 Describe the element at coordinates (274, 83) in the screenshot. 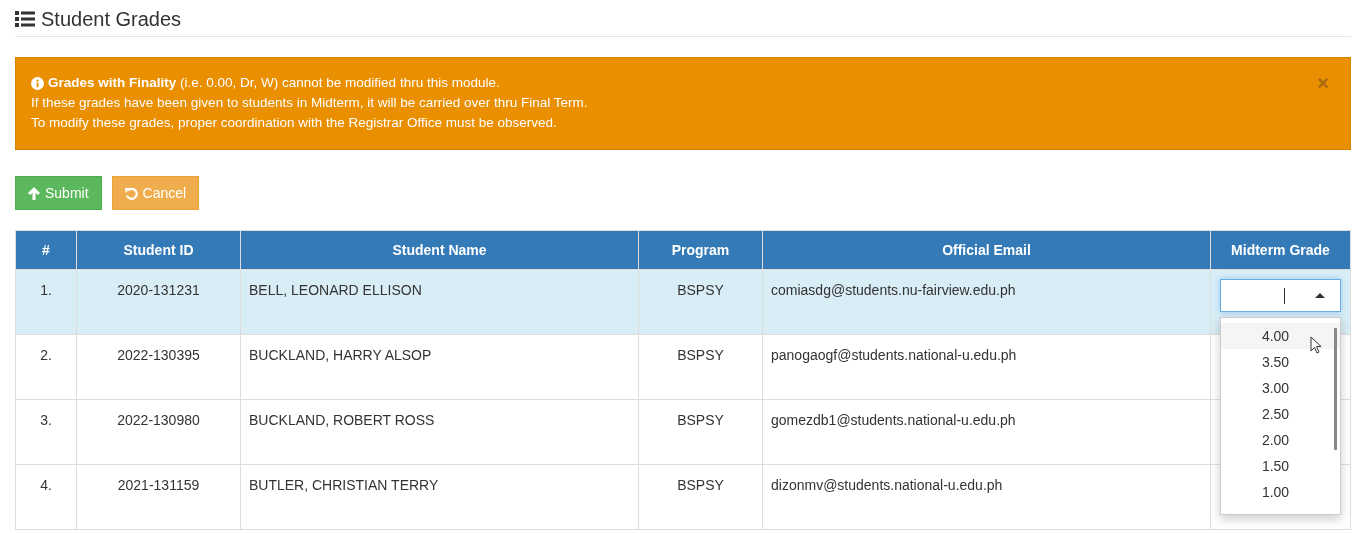

I see `alert-message: Grades with Finality (i.e. 0.00, Dr, W) cannot be modified thru this module.` at that location.